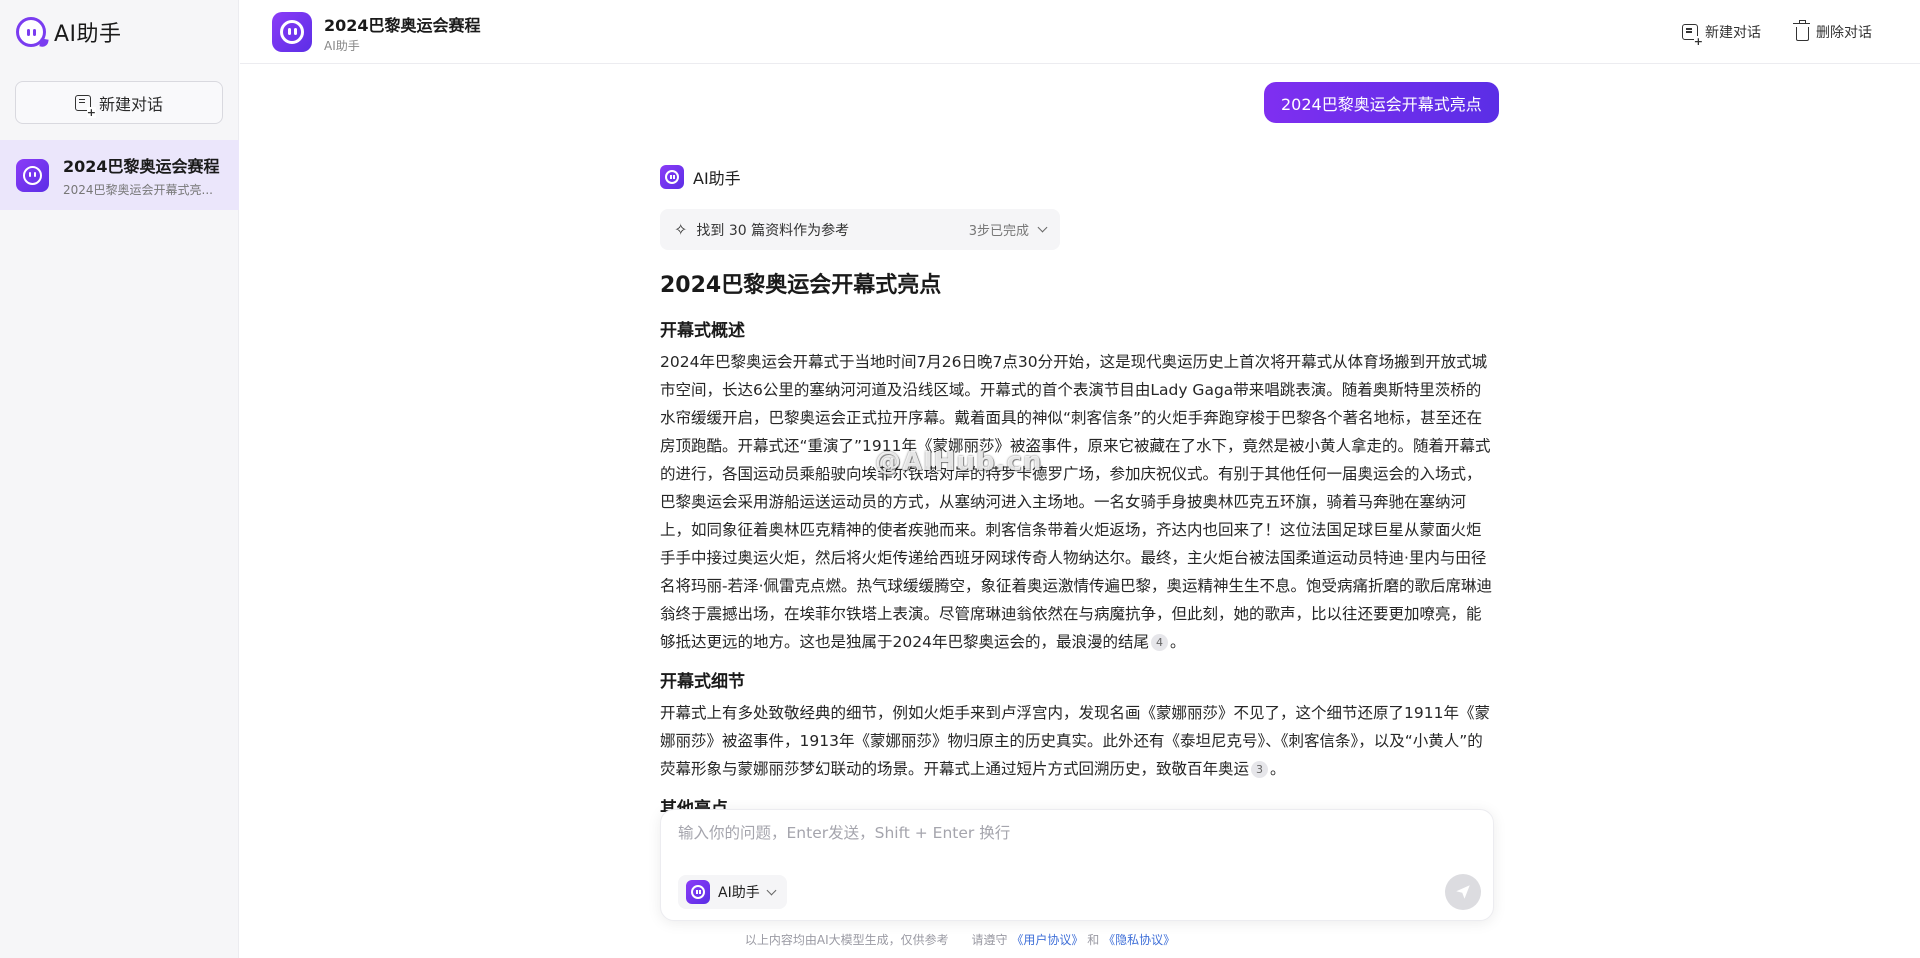  Describe the element at coordinates (141, 166) in the screenshot. I see `conversation-title: 2024巴黎奥运会赛程` at that location.